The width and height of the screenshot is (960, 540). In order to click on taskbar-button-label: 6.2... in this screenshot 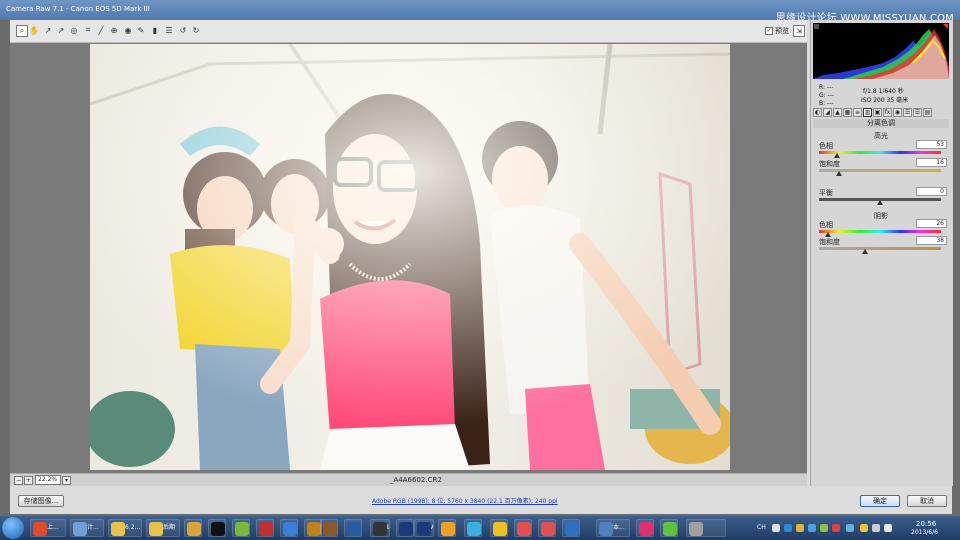, I will do `click(133, 527)`.